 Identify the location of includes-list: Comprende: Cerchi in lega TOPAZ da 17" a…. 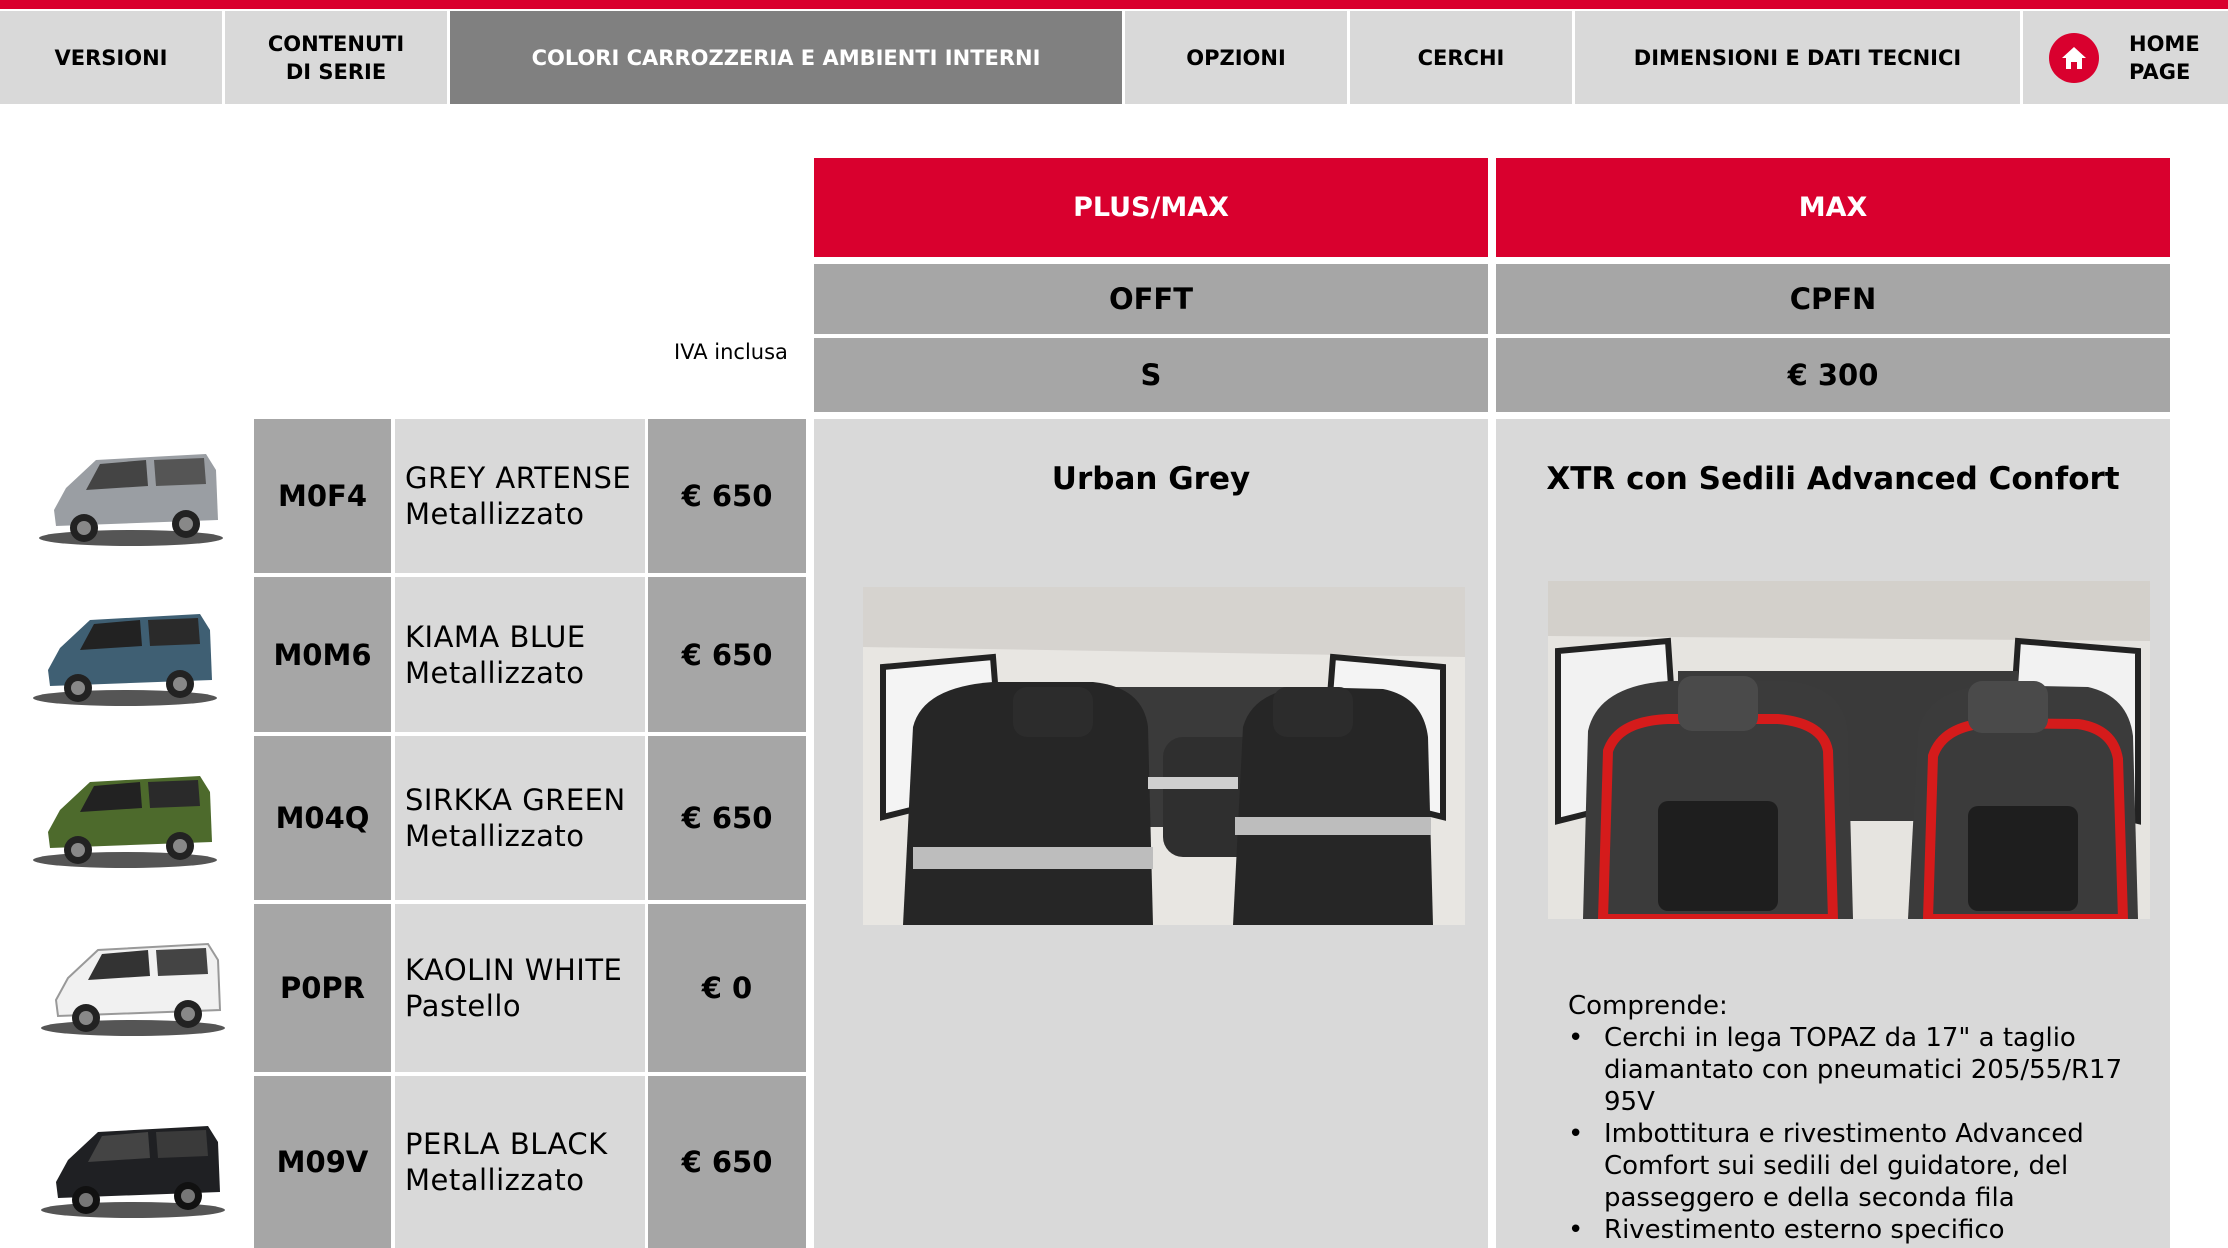
(1848, 1118).